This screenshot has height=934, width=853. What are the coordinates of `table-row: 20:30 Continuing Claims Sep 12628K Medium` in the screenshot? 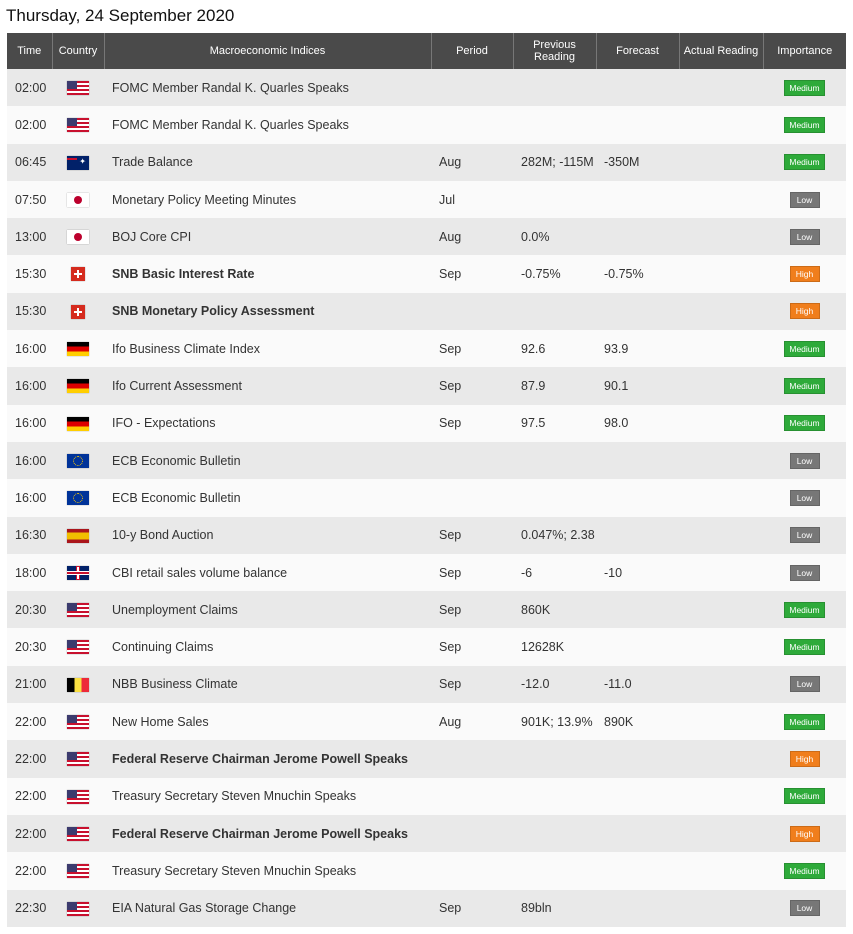 It's located at (426, 647).